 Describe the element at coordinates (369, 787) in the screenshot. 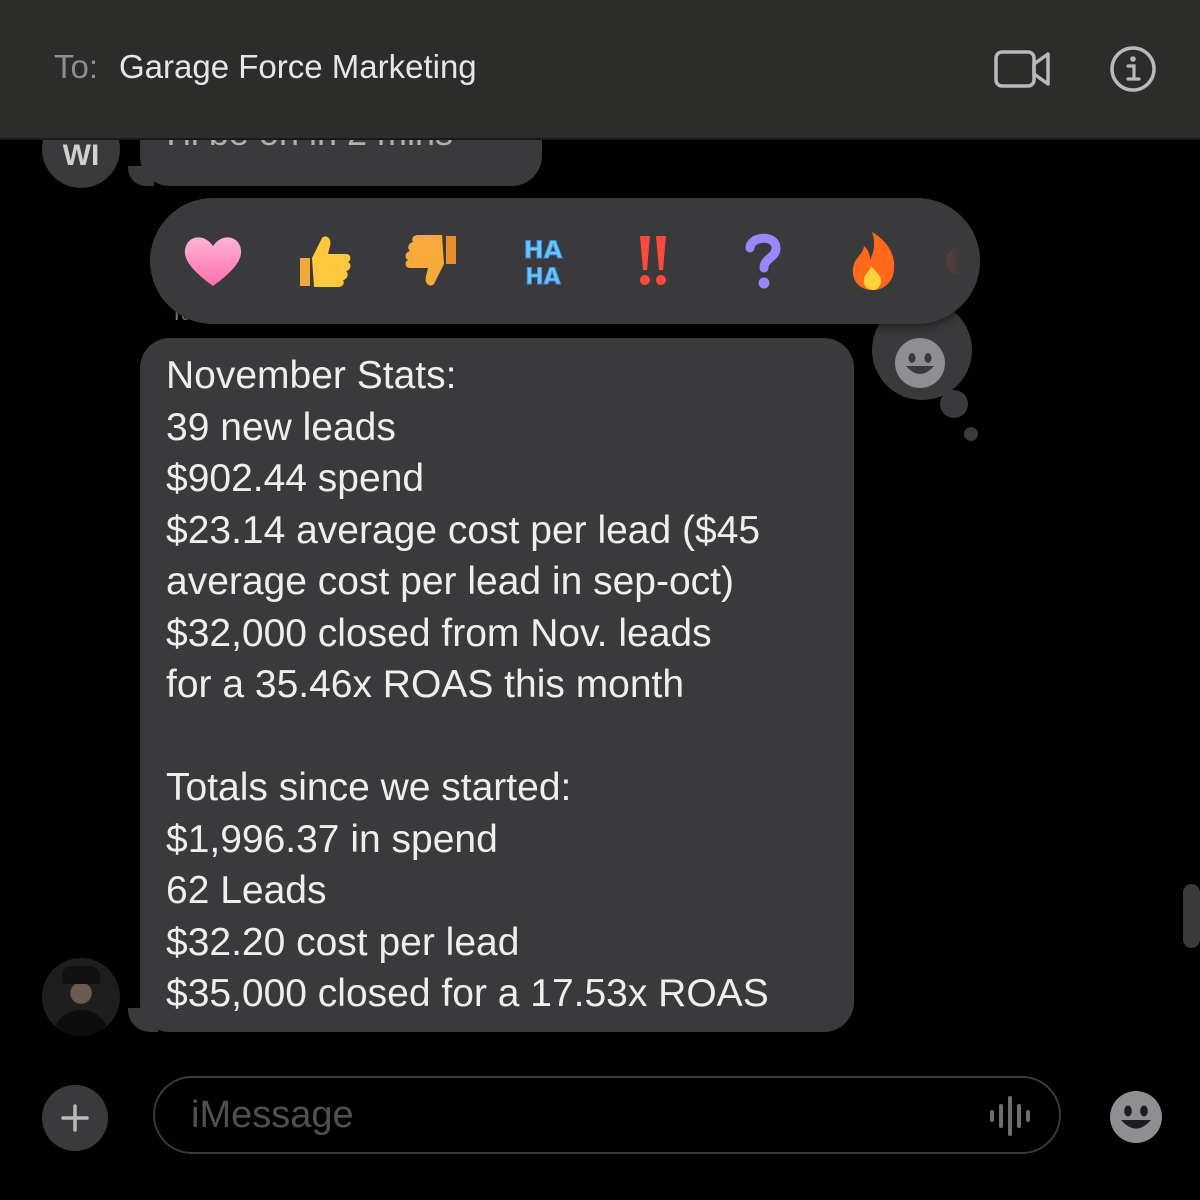

I see `message-line: Totals since we started:` at that location.